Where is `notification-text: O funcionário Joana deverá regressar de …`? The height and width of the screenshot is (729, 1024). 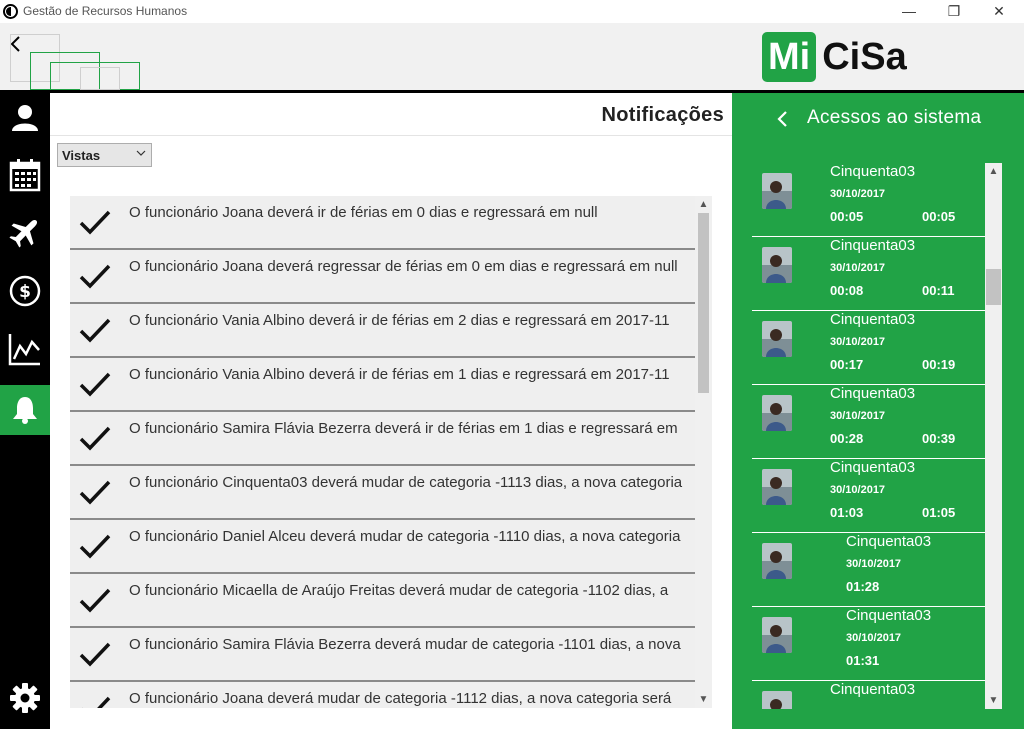 notification-text: O funcionário Joana deverá regressar de … is located at coordinates (403, 266).